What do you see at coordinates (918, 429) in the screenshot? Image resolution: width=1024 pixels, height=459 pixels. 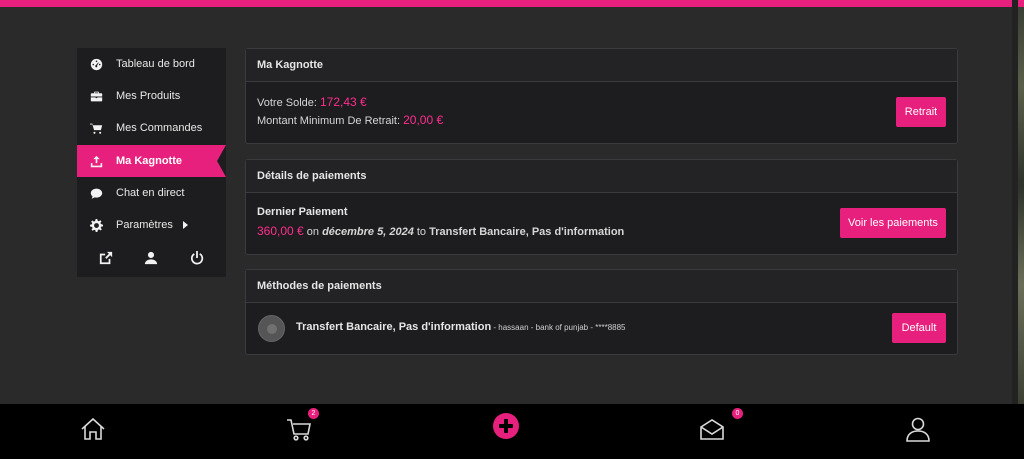 I see `profile-icon` at bounding box center [918, 429].